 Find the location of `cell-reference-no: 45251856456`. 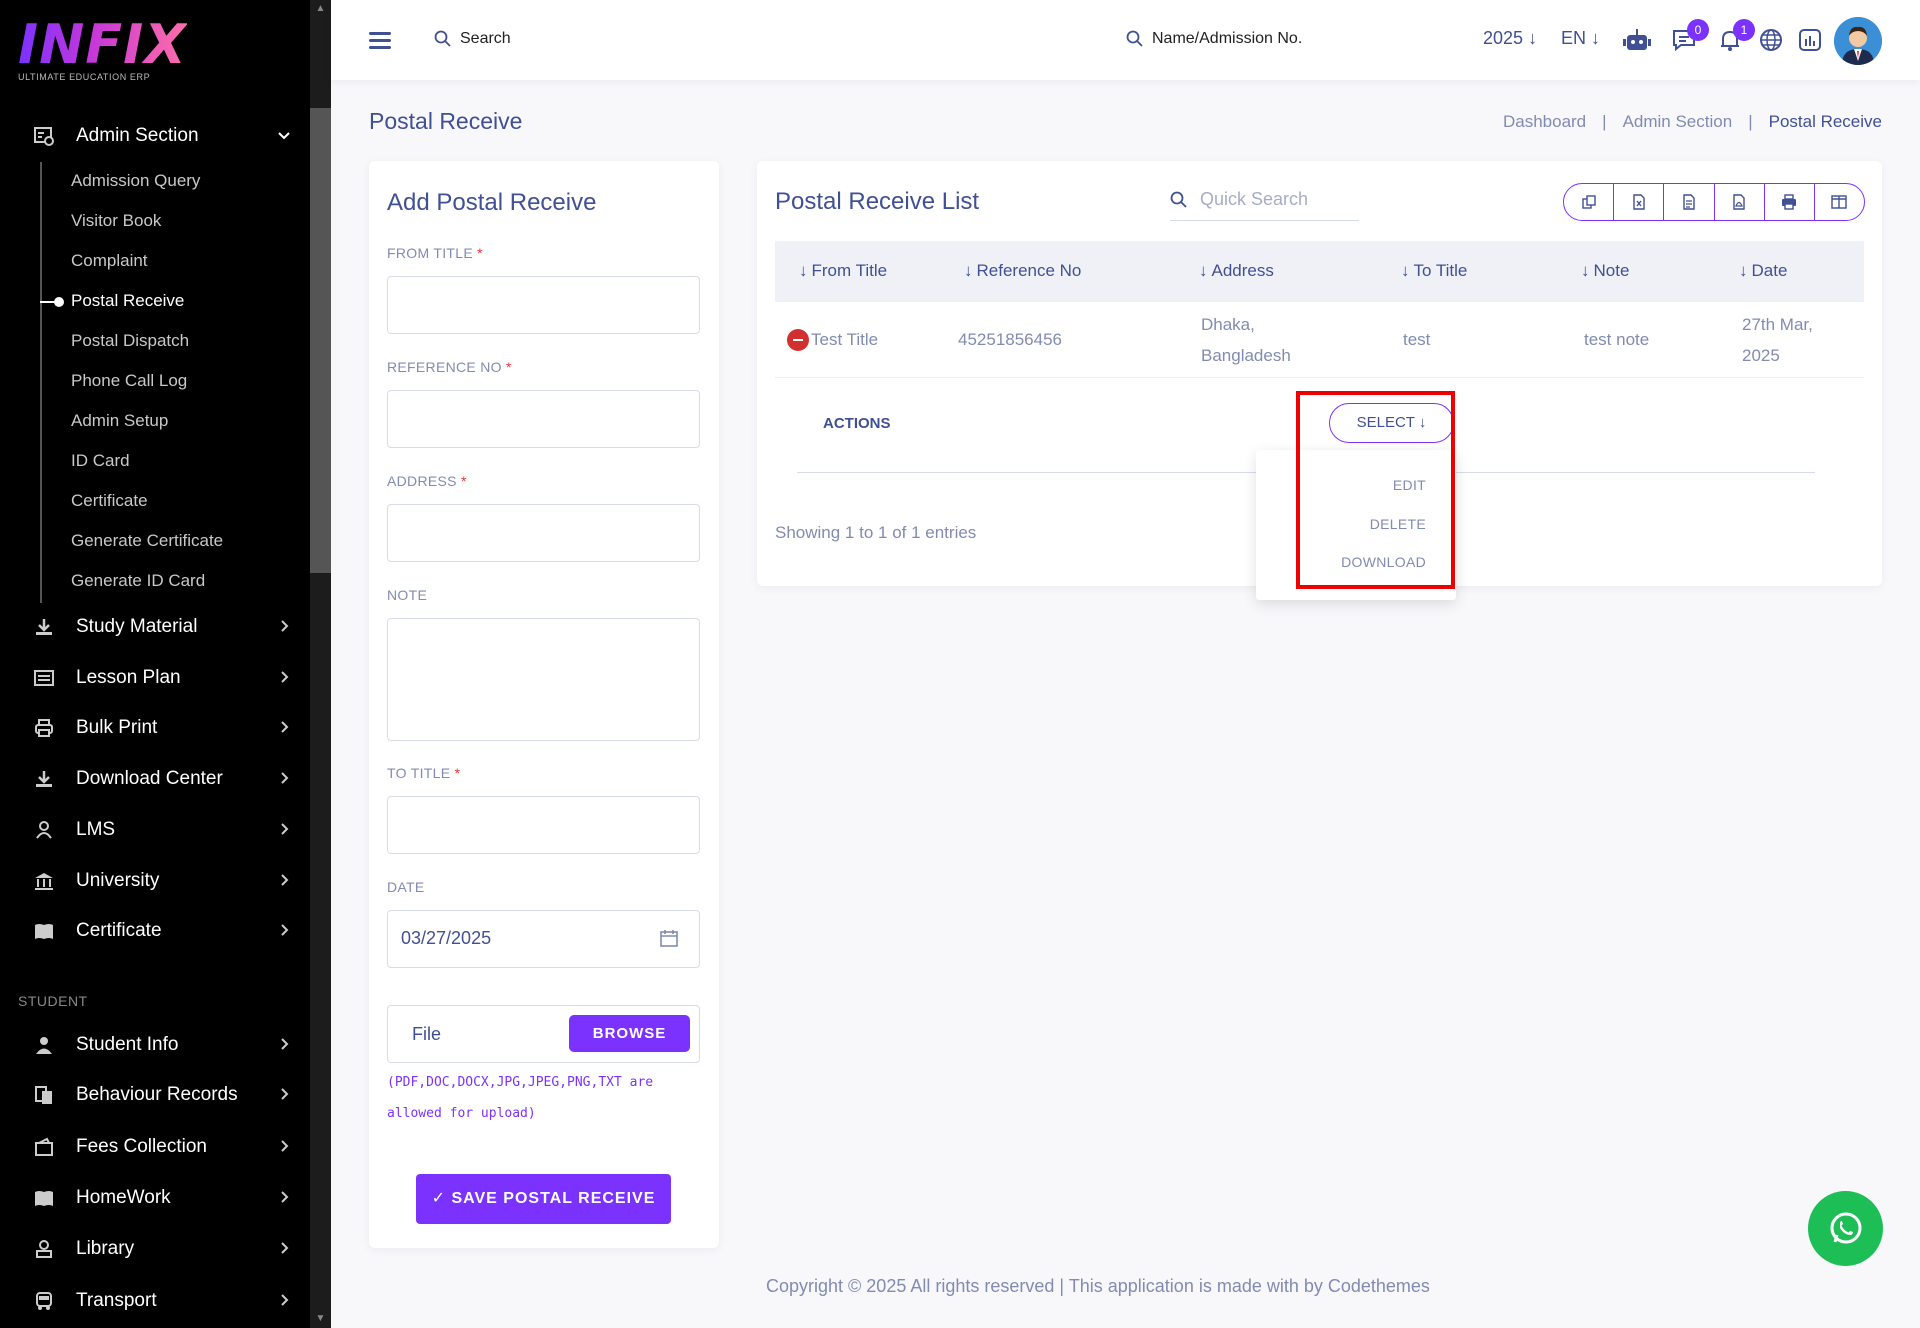

cell-reference-no: 45251856456 is located at coordinates (1010, 339).